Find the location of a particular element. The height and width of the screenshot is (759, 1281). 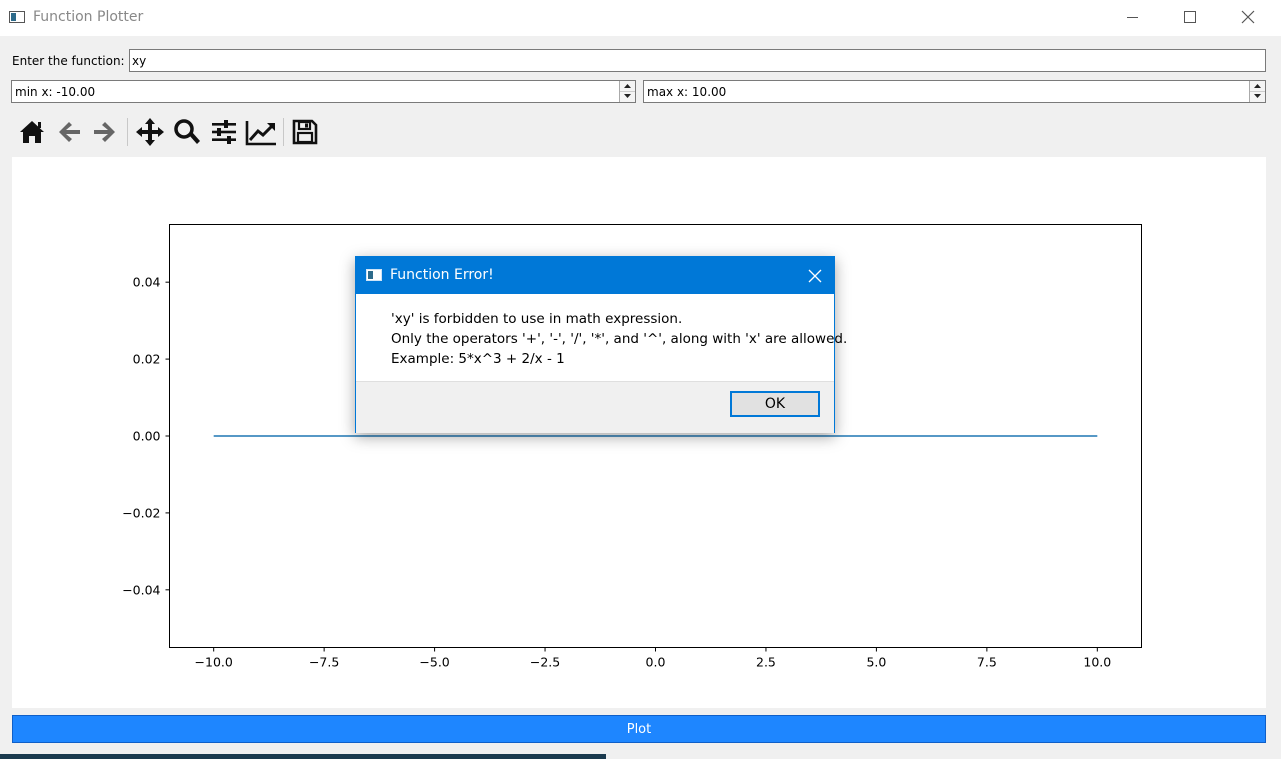

max-x-value: max x: 10.00 is located at coordinates (687, 92).